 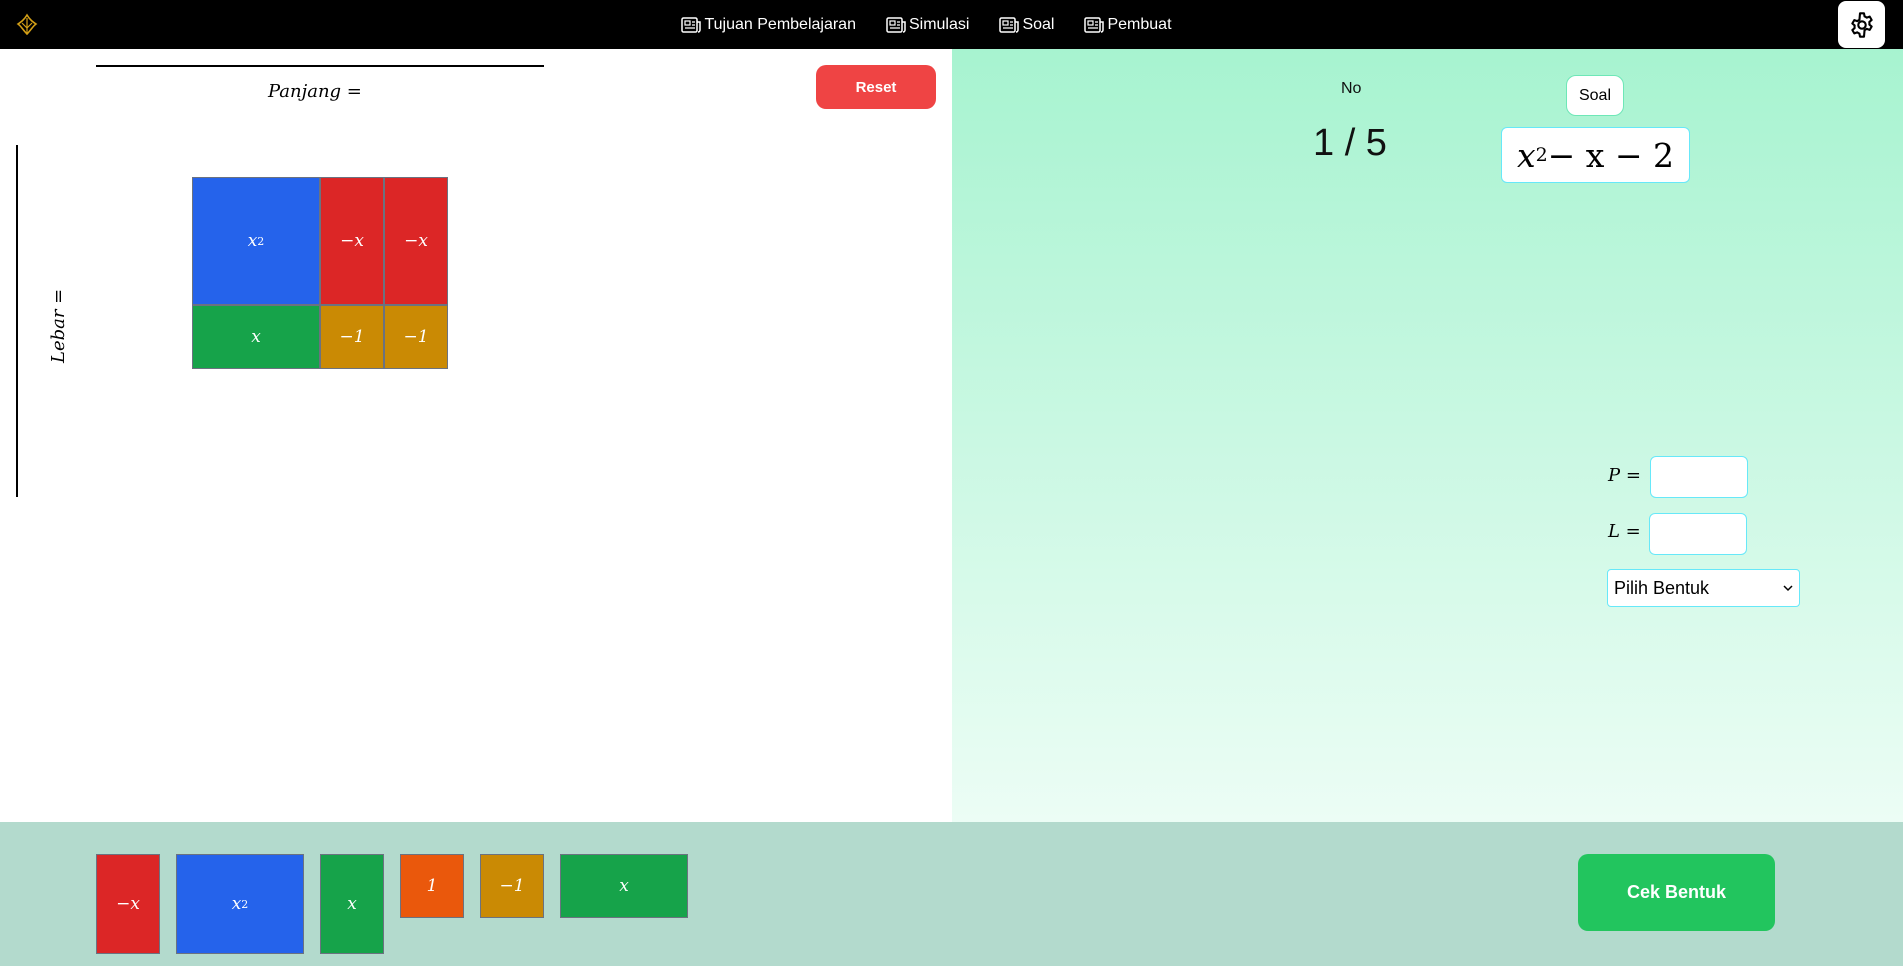 I want to click on nav-item-simulasi: Simulasi, so click(x=927, y=25).